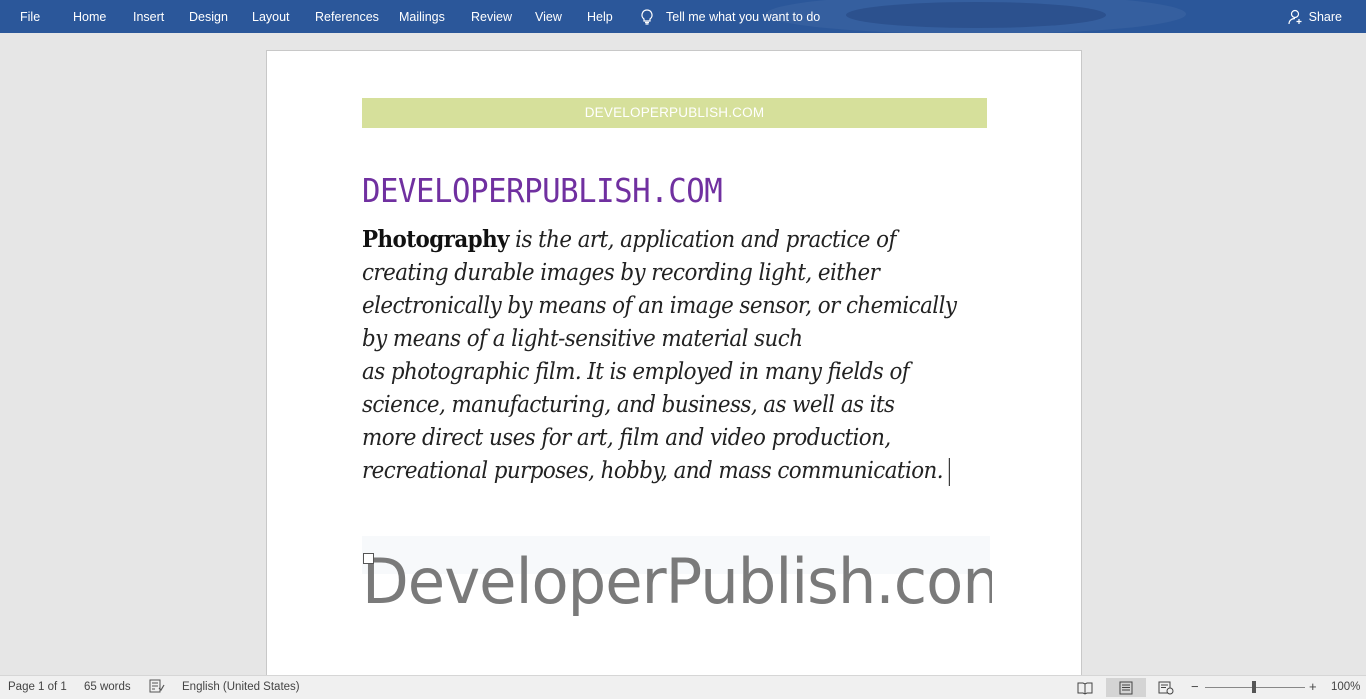 The image size is (1366, 699). Describe the element at coordinates (542, 190) in the screenshot. I see `document-title: DEVELOPERPUBLISH.COM` at that location.